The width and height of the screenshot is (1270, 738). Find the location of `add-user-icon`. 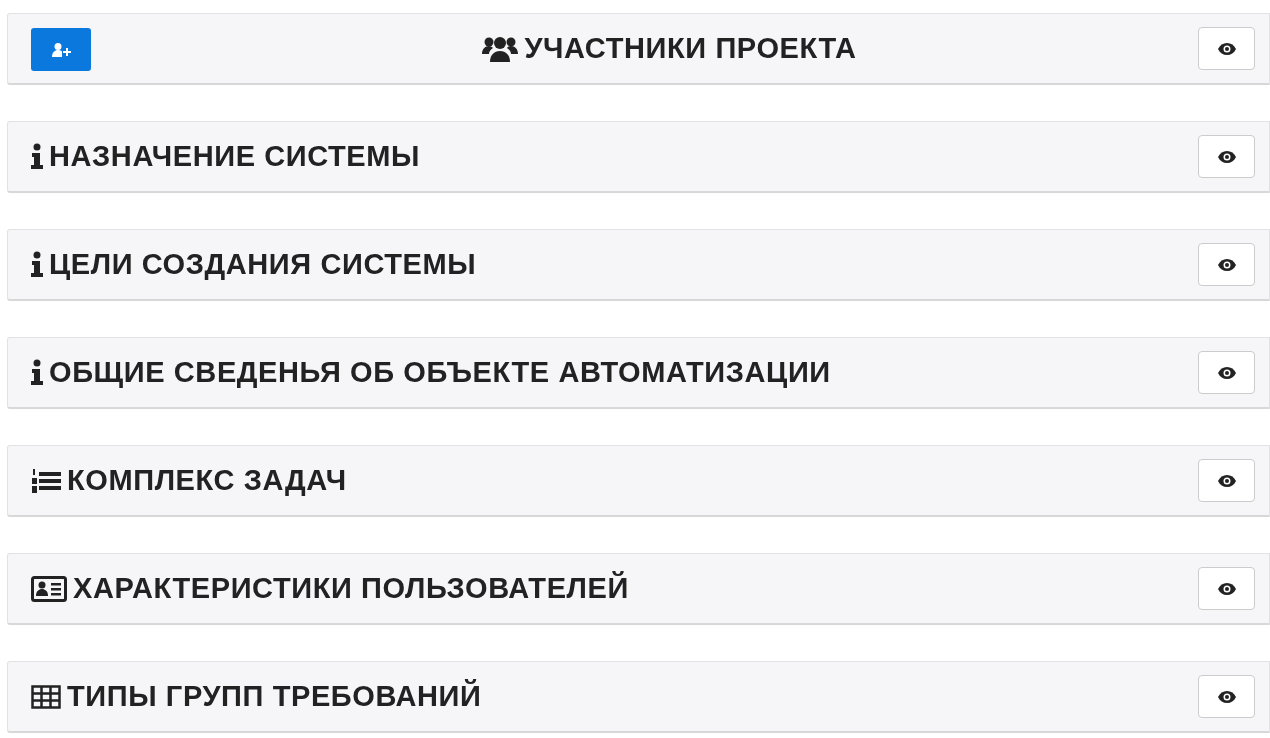

add-user-icon is located at coordinates (61, 49).